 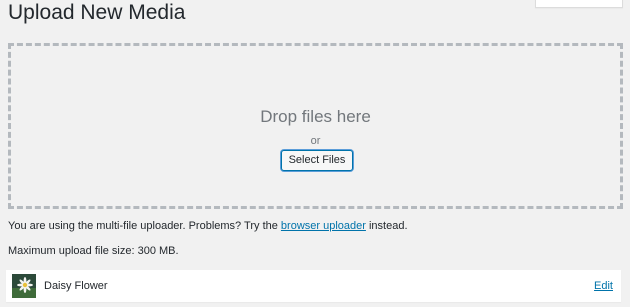 What do you see at coordinates (315, 141) in the screenshot?
I see `drop-or-text: or` at bounding box center [315, 141].